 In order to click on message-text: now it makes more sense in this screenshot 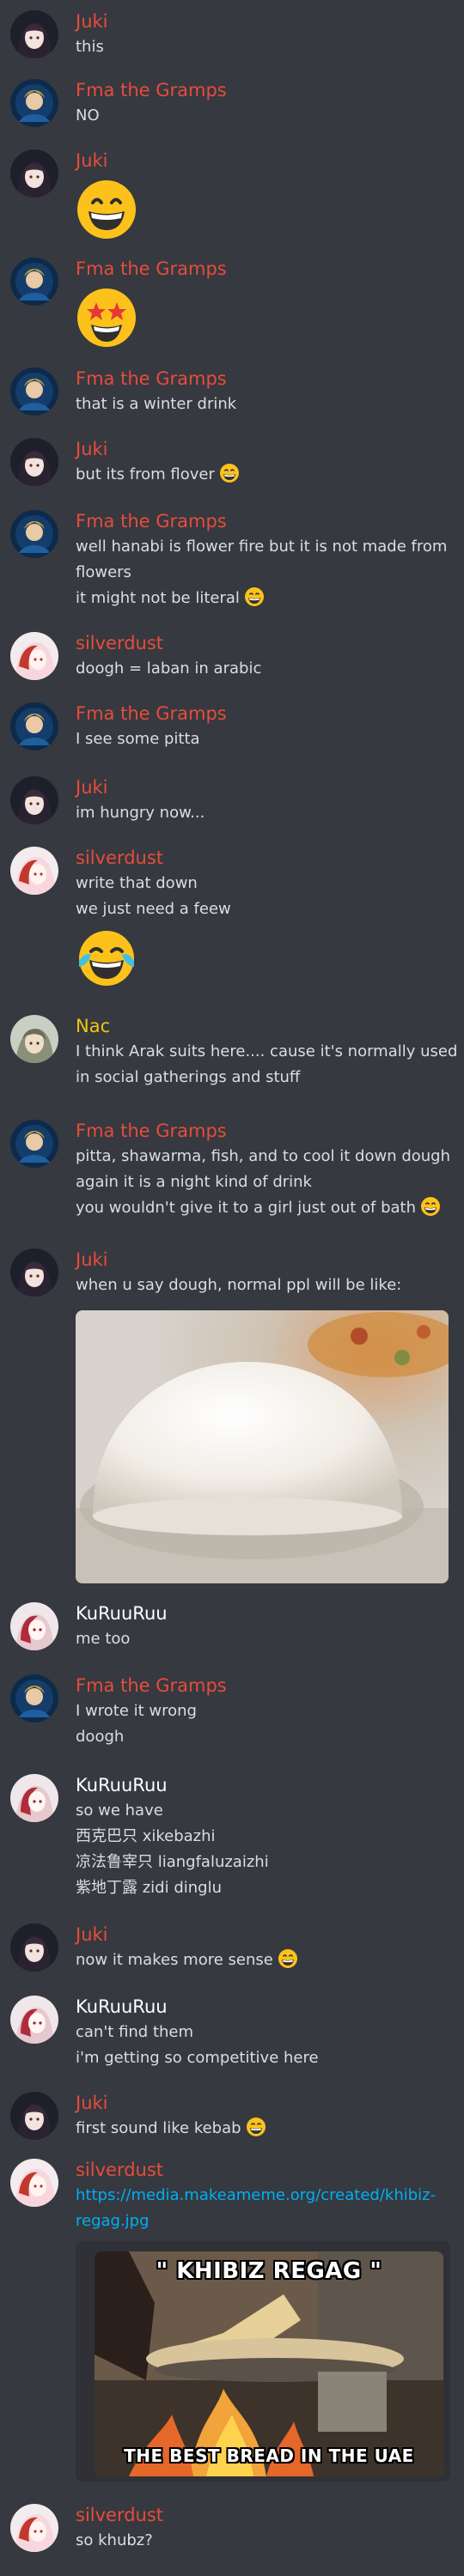, I will do `click(187, 1960)`.